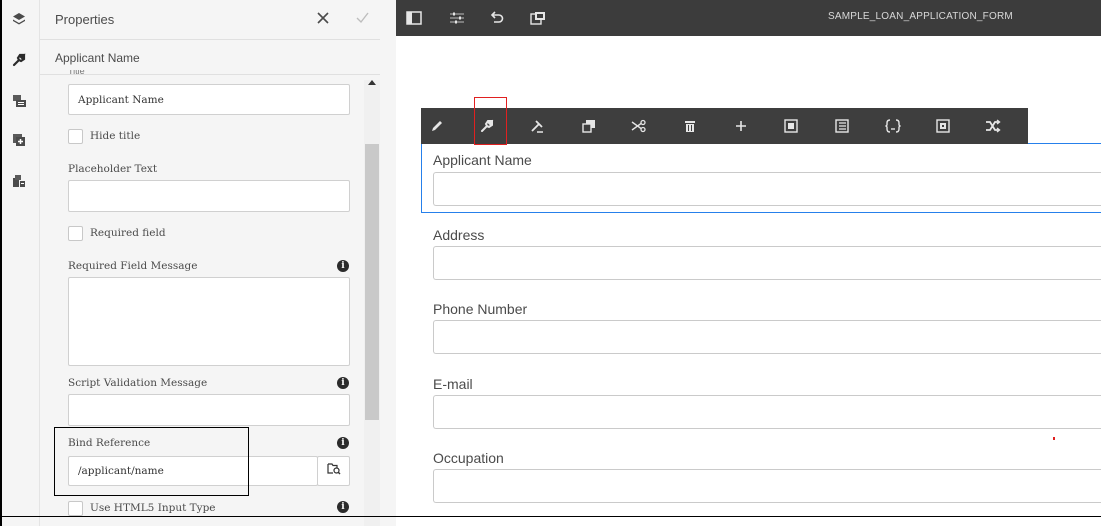  I want to click on address-input, so click(767, 263).